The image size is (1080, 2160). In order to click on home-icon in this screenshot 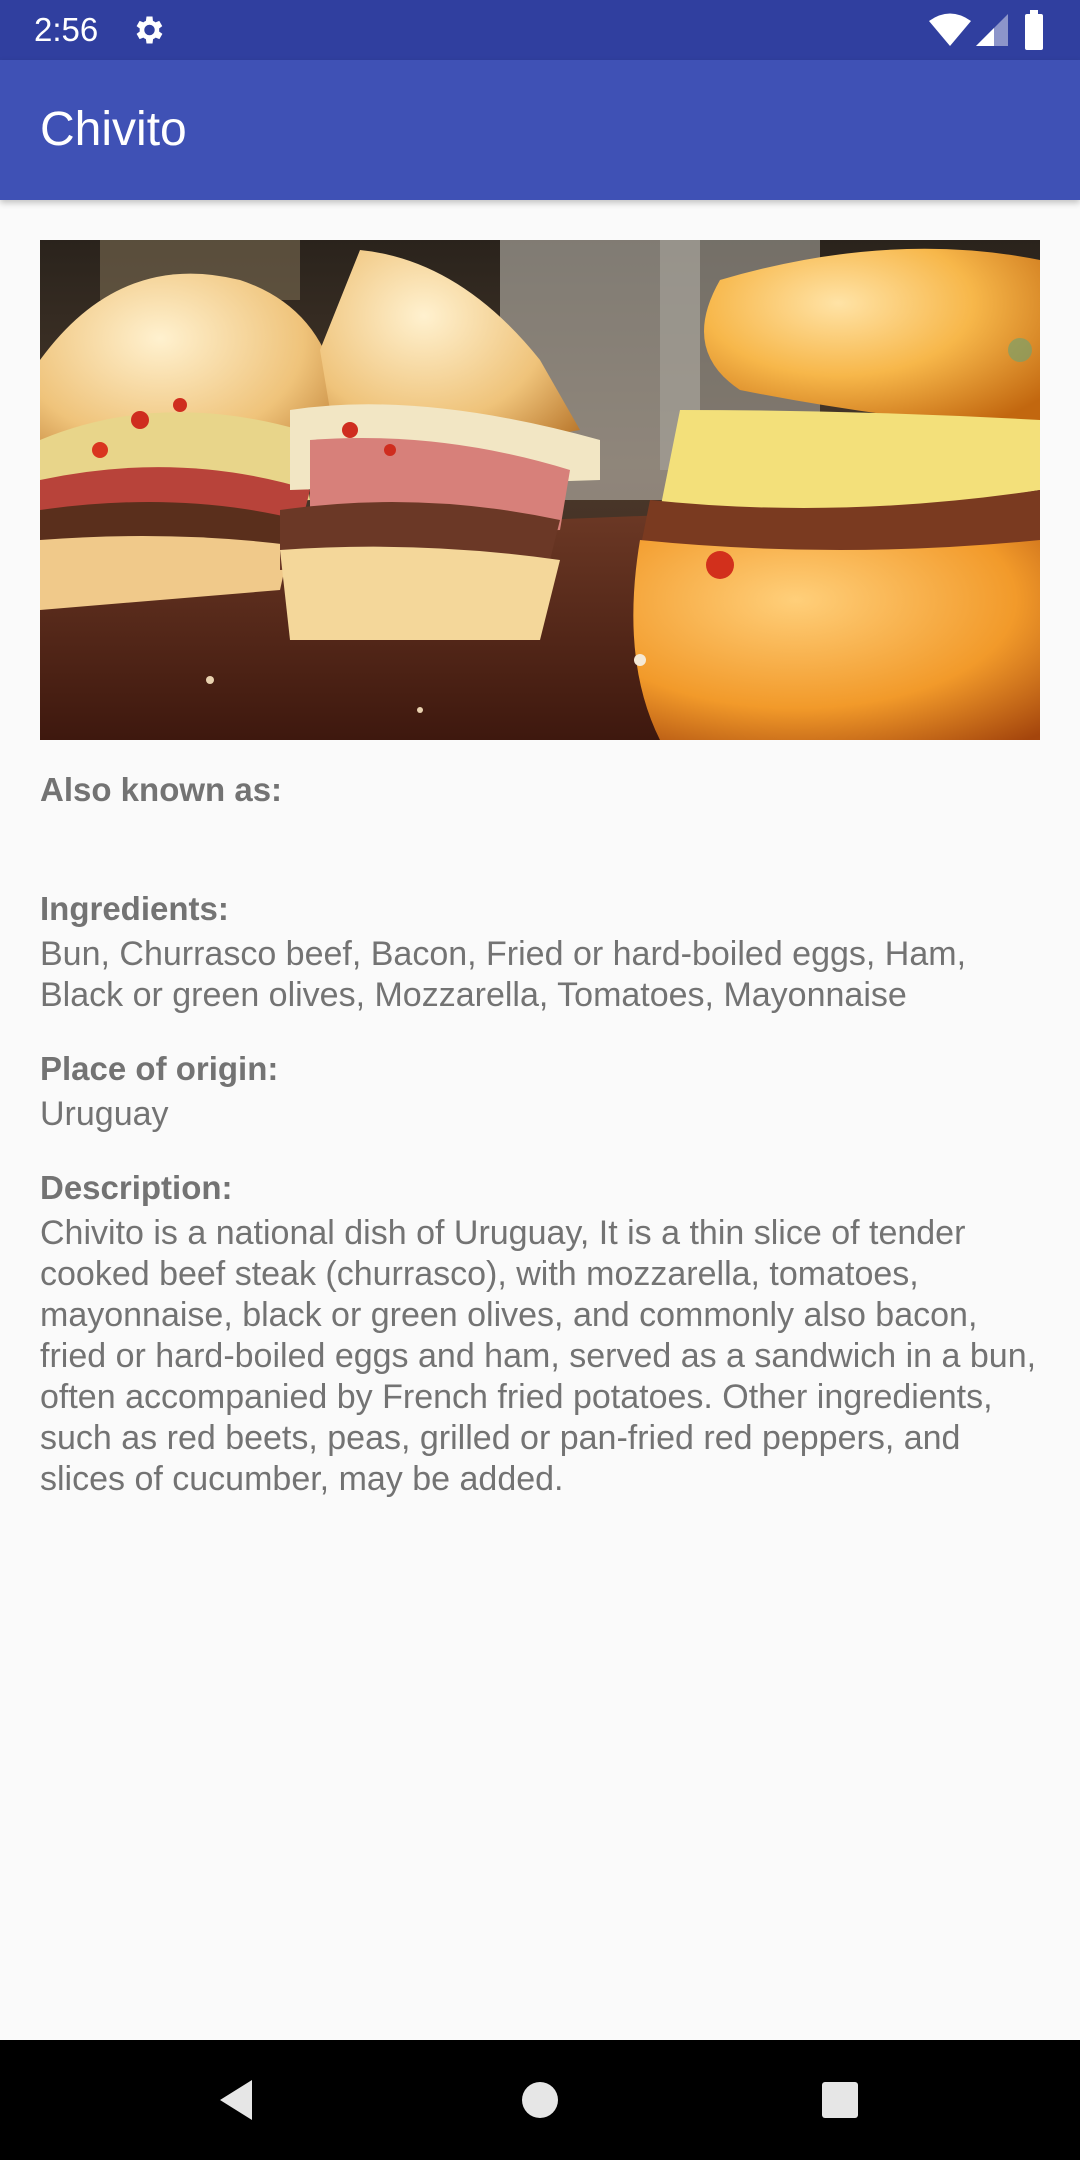, I will do `click(540, 2100)`.